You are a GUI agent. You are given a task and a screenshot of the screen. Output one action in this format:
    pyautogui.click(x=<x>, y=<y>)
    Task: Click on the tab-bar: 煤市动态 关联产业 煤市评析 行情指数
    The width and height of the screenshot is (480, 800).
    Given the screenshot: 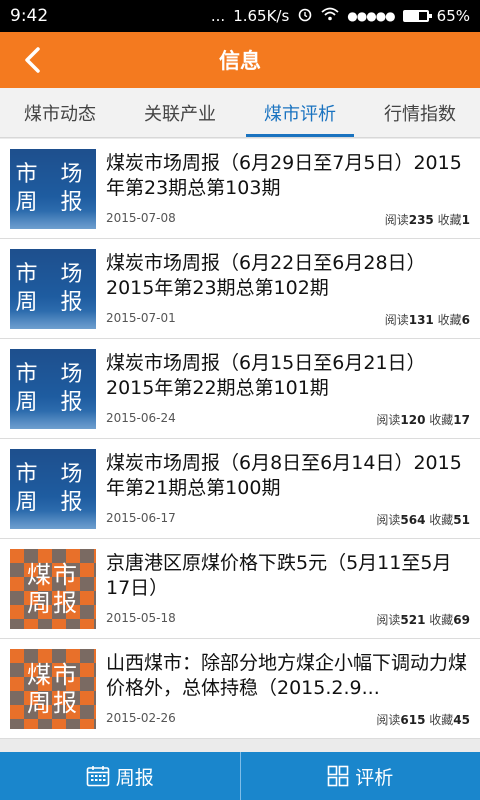 What is the action you would take?
    pyautogui.click(x=240, y=113)
    